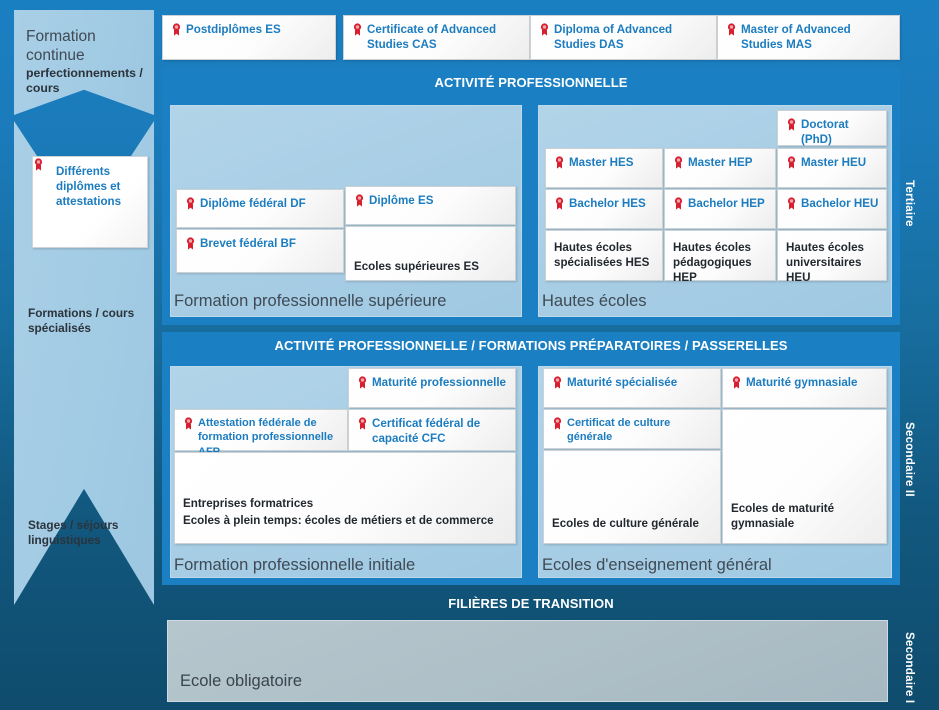  I want to click on card-label: Postdiplômes ES, so click(233, 29).